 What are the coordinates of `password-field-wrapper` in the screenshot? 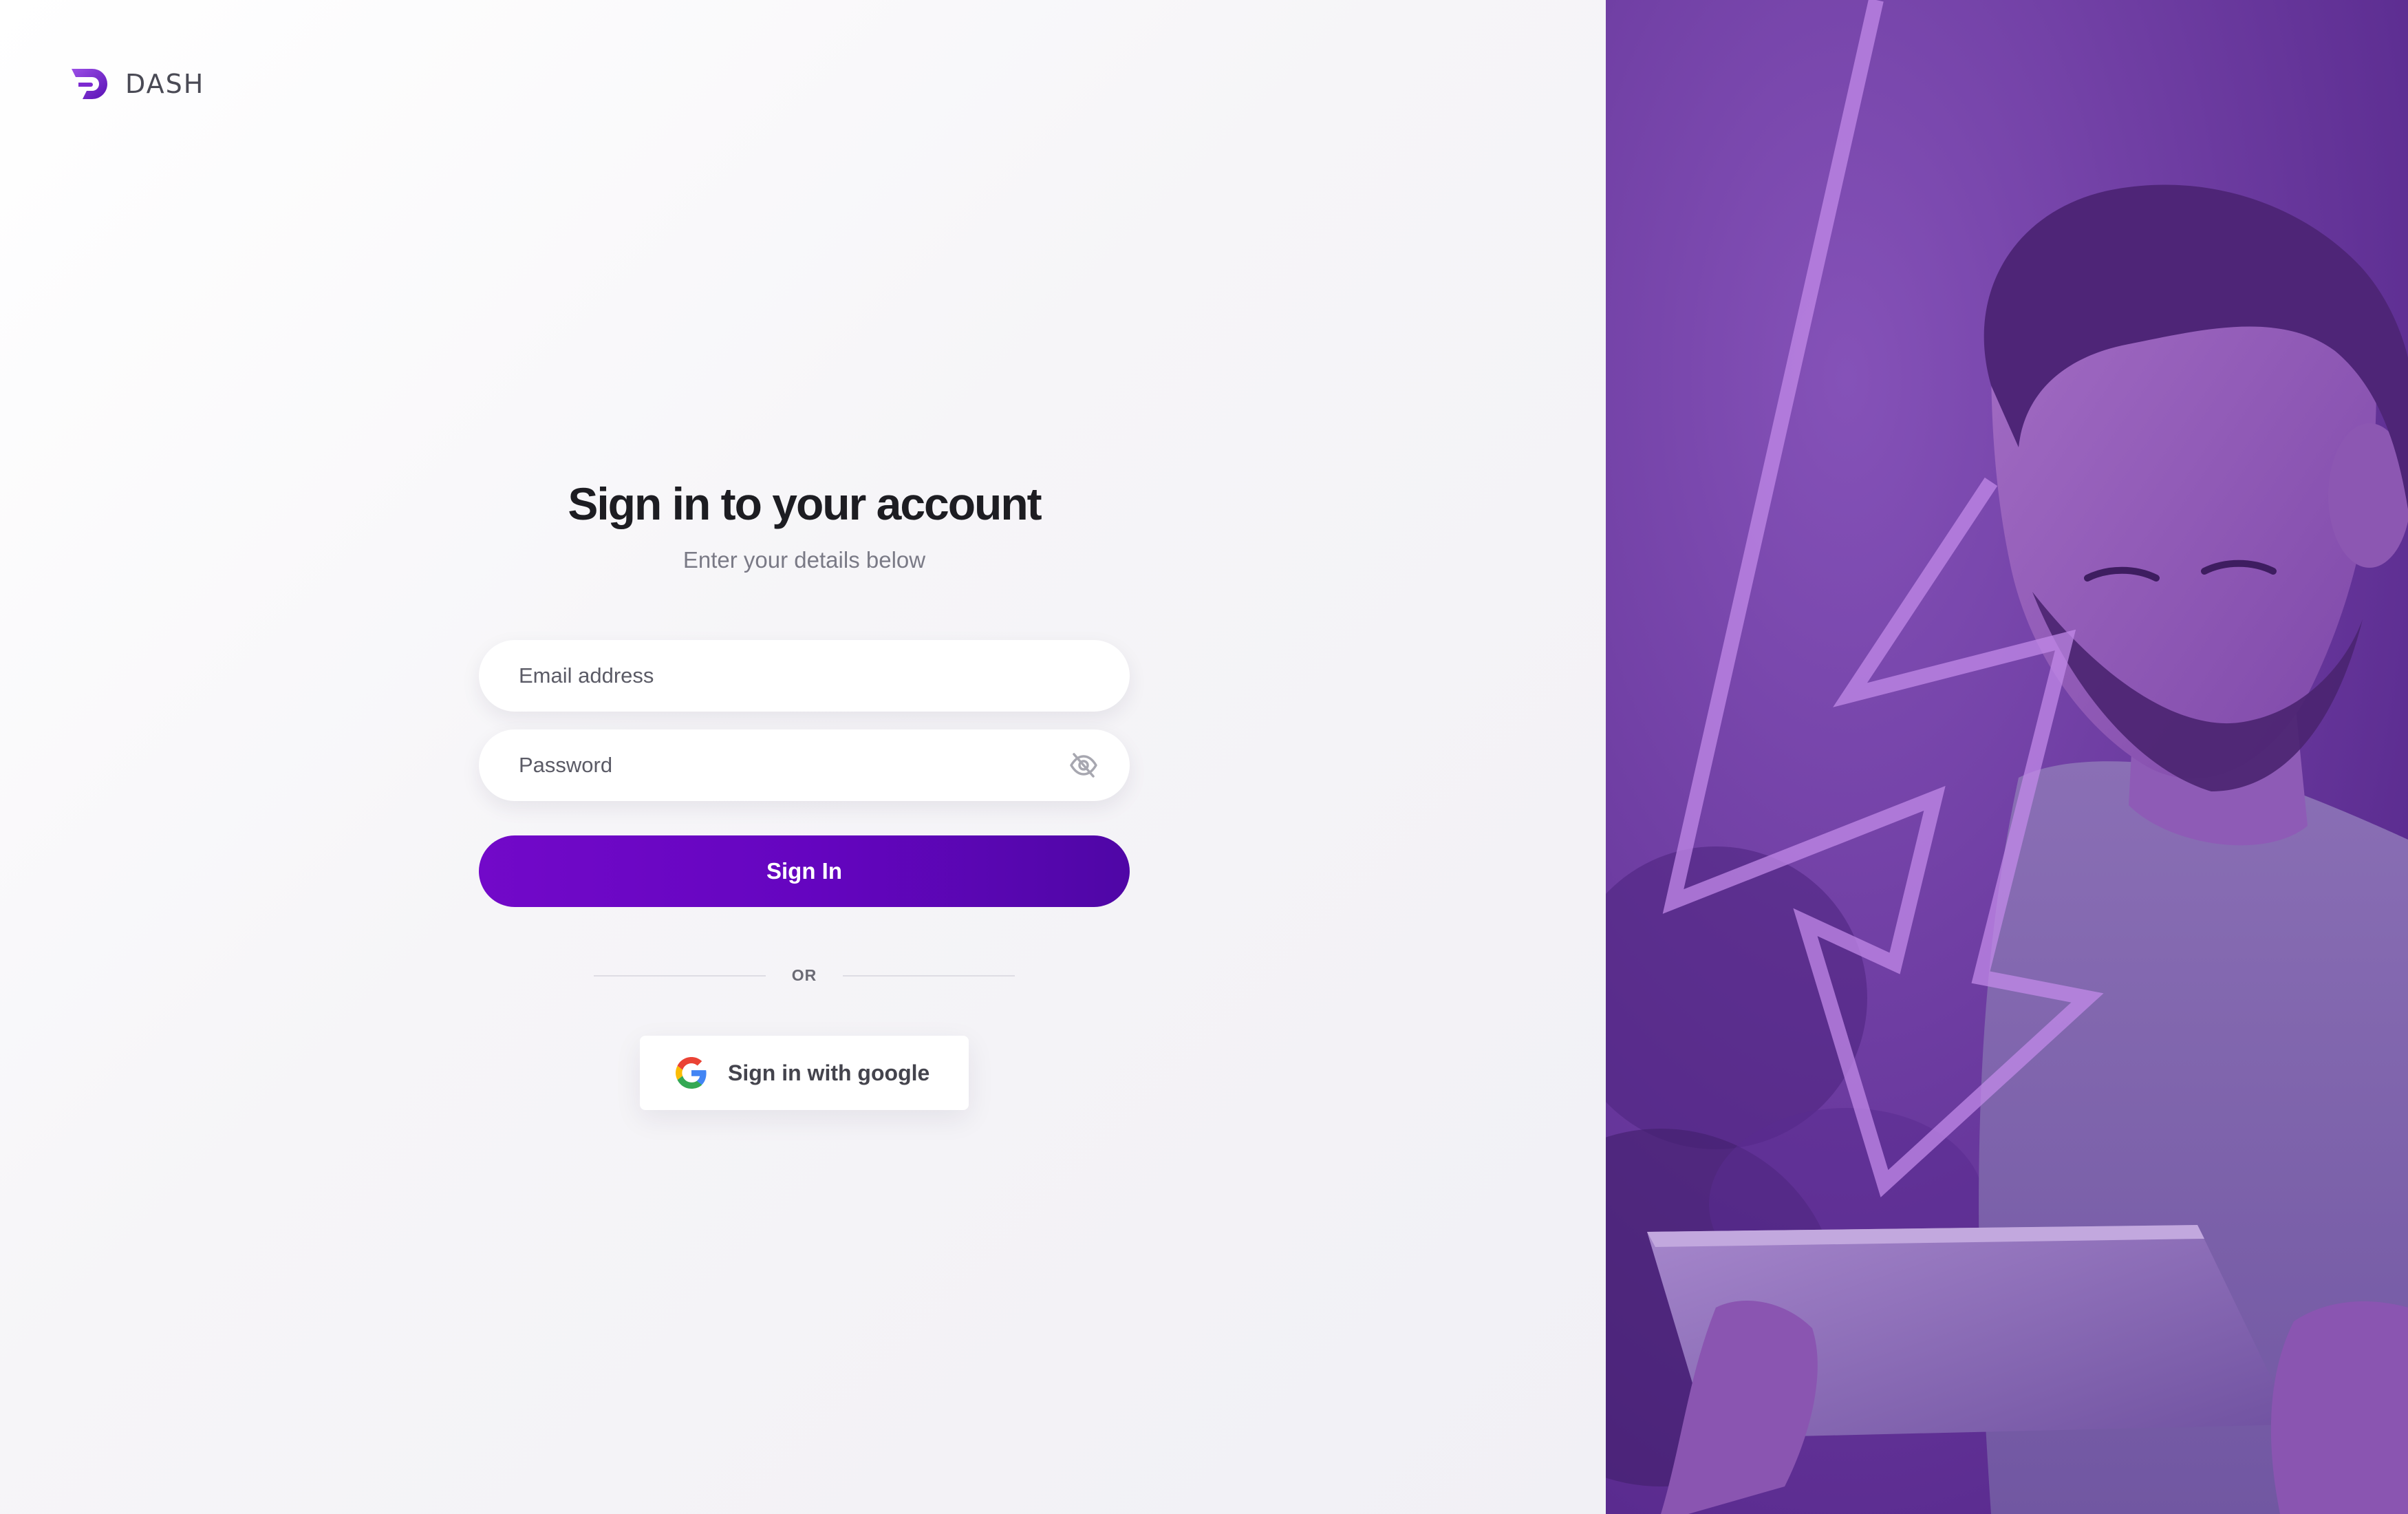 It's located at (804, 765).